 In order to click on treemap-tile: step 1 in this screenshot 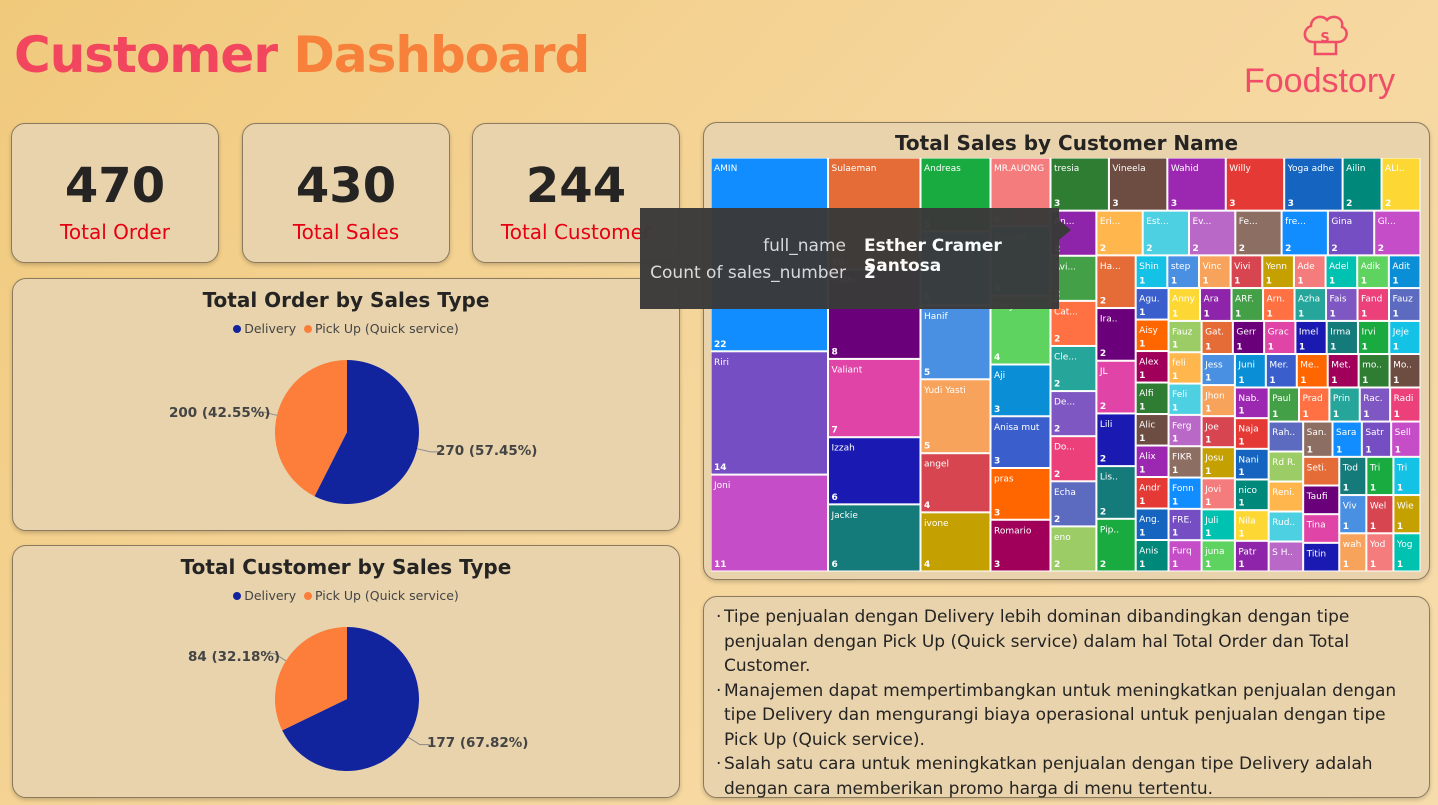, I will do `click(1183, 272)`.